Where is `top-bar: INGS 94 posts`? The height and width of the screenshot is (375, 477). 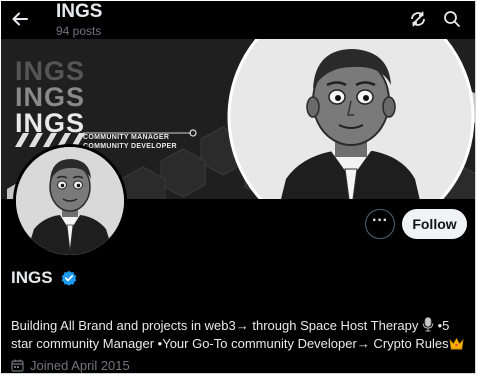
top-bar: INGS 94 posts is located at coordinates (238, 20).